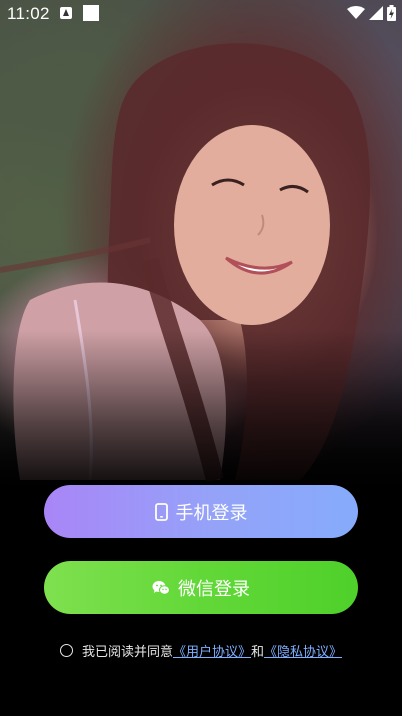 The width and height of the screenshot is (402, 716). What do you see at coordinates (201, 14) in the screenshot?
I see `status-bar: 11:02` at bounding box center [201, 14].